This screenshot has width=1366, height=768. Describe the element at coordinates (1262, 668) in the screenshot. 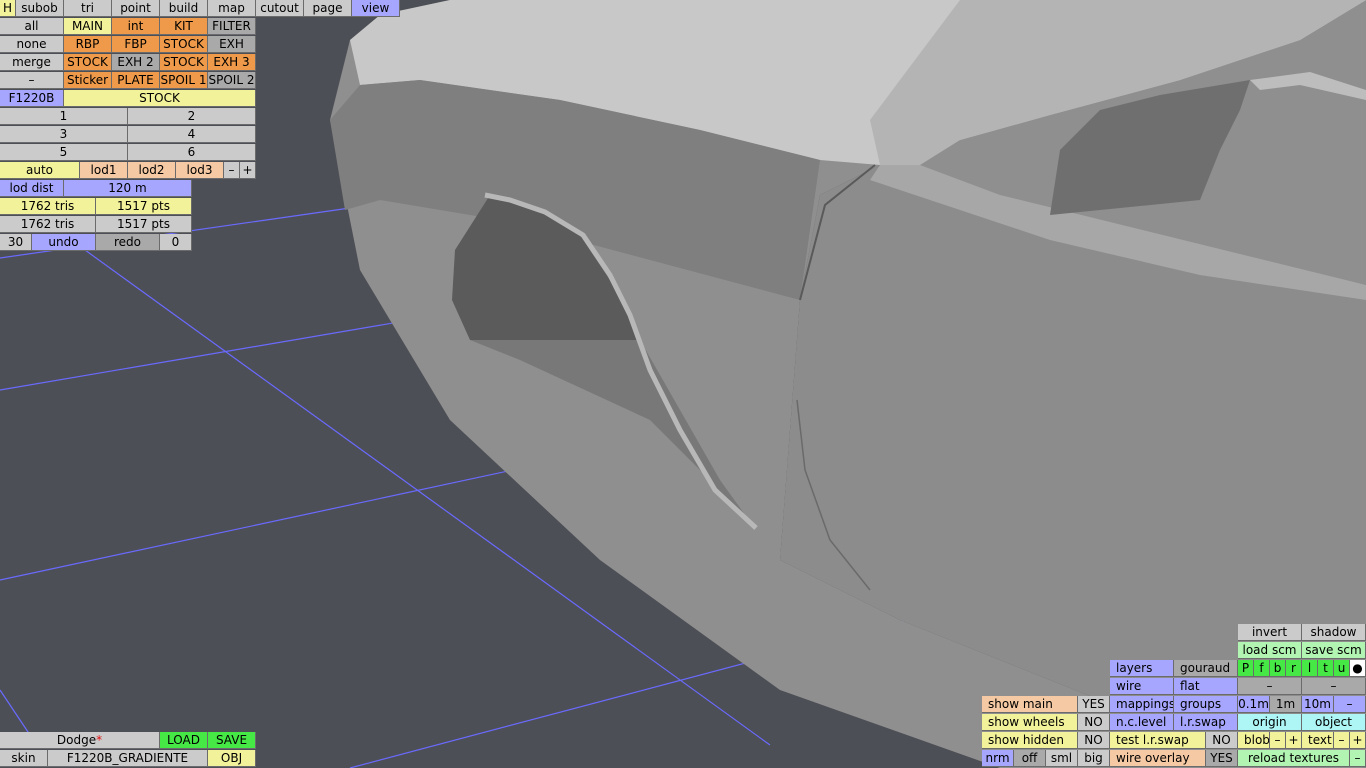

I see `flag-f: f` at that location.